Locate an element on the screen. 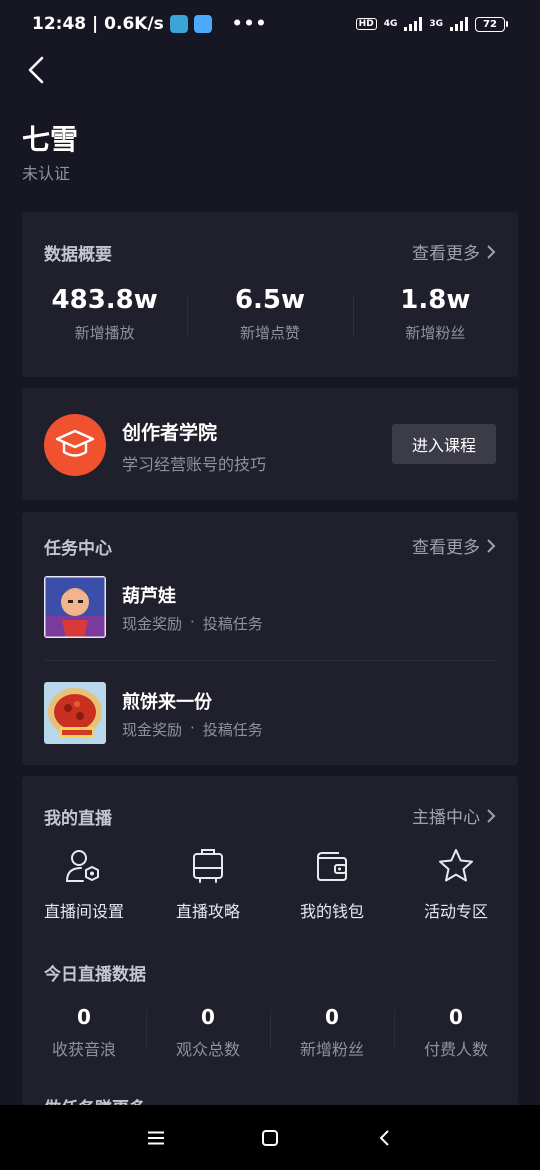 The height and width of the screenshot is (1170, 540). stat-new-fans: 1.8w 新增粉丝 is located at coordinates (435, 317).